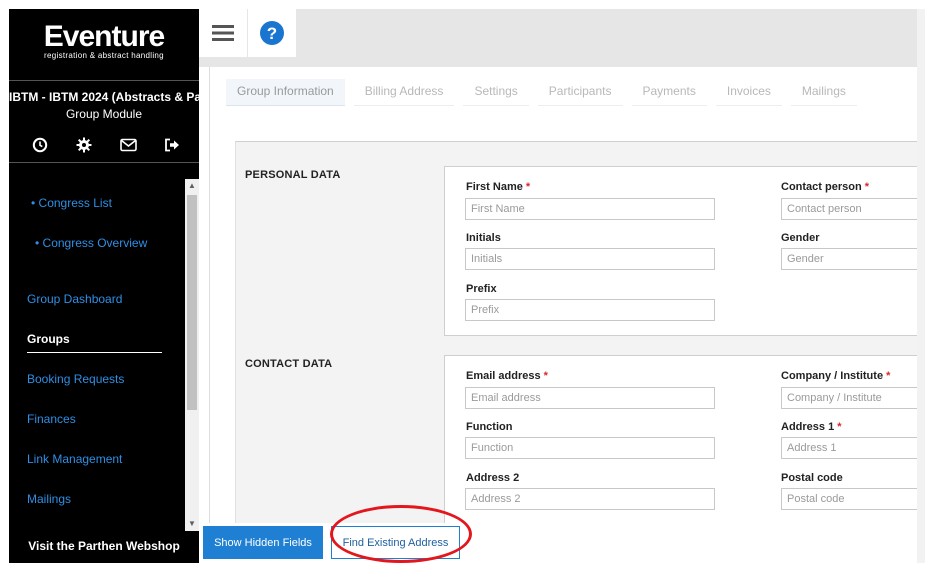 Image resolution: width=925 pixels, height=569 pixels. I want to click on postal-code-field, so click(849, 499).